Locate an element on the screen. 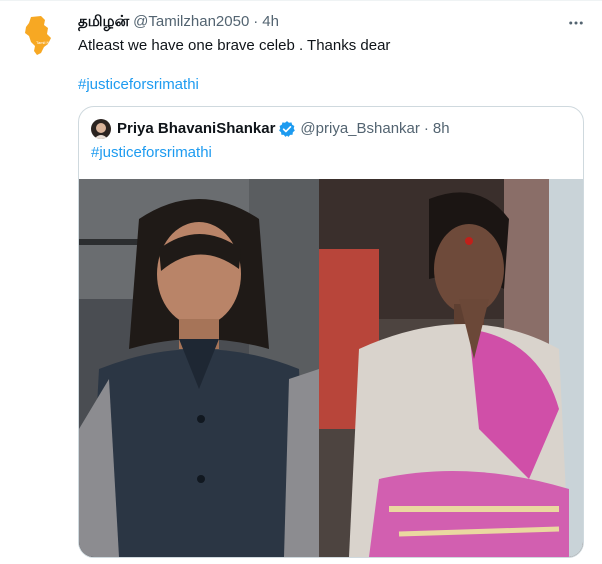  verified-badge-icon is located at coordinates (287, 129).